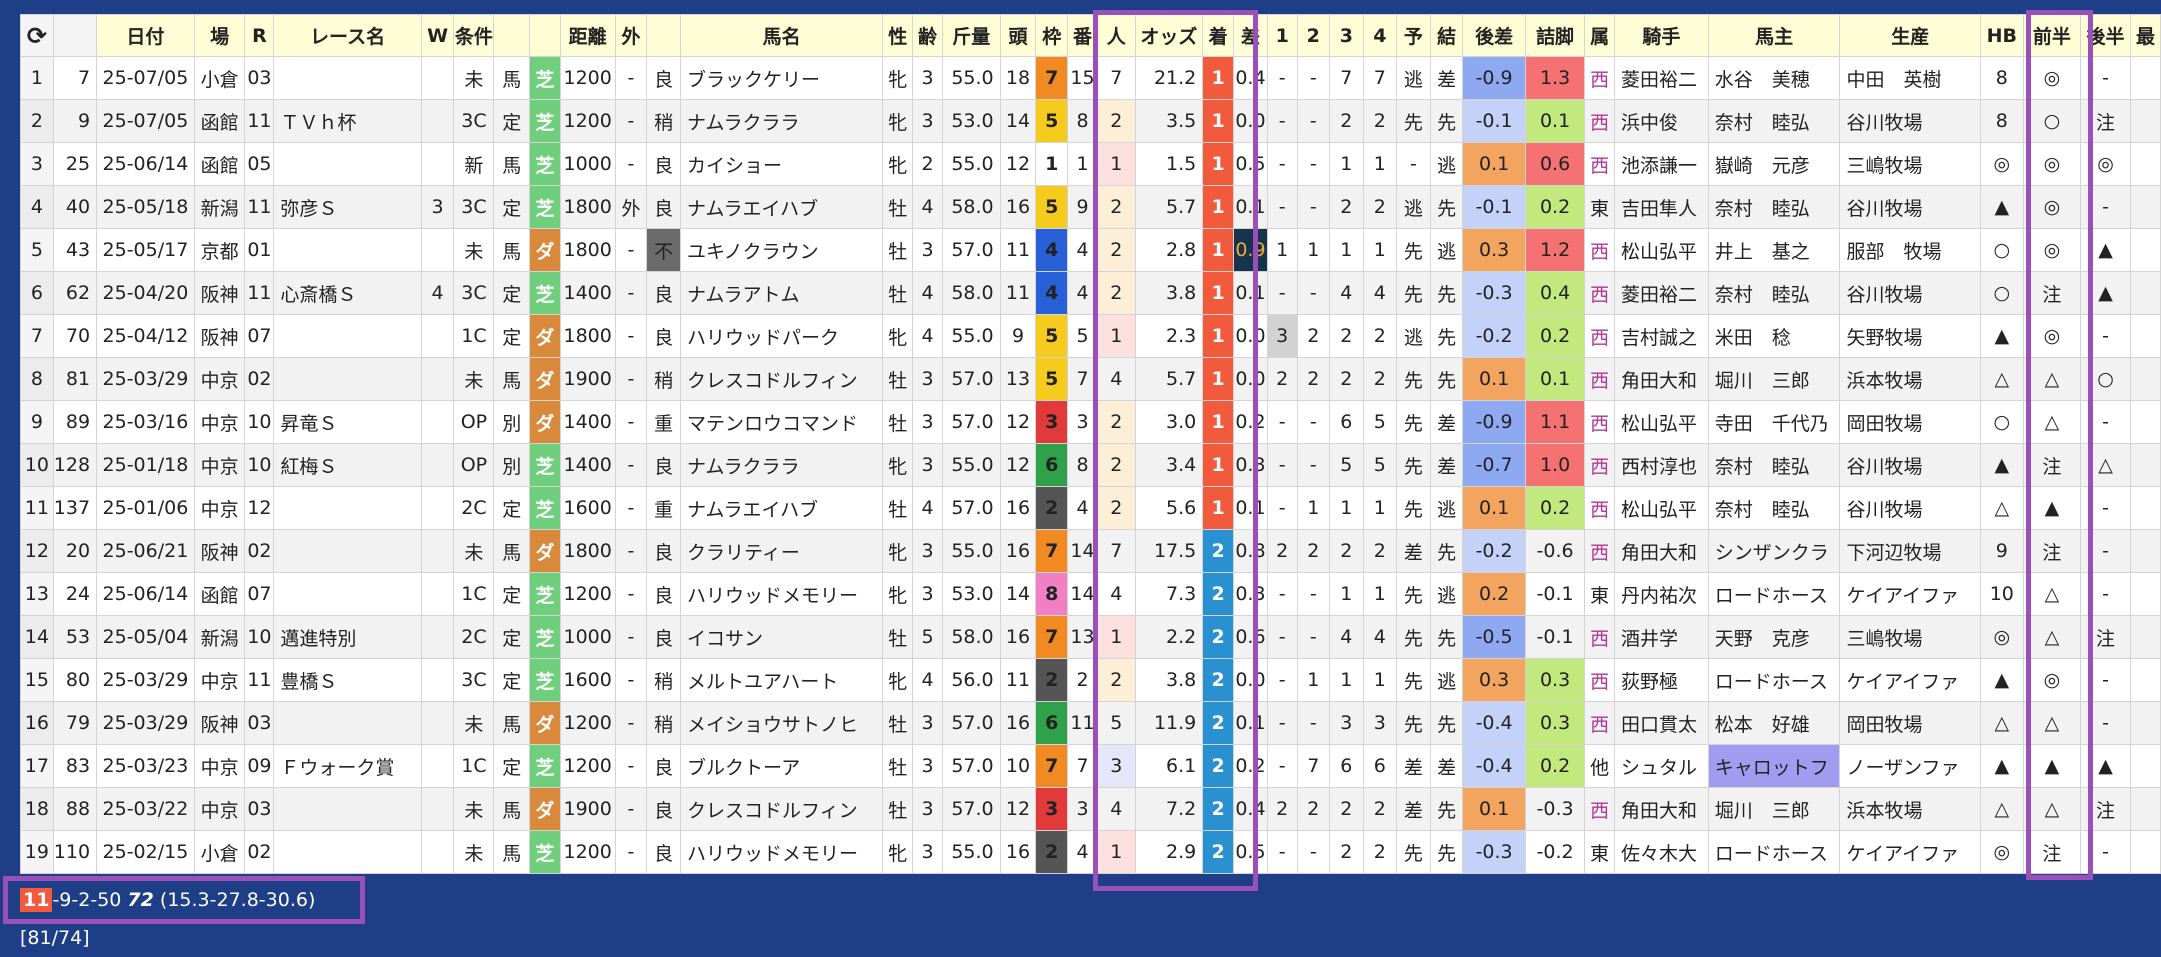 Image resolution: width=2161 pixels, height=957 pixels. Describe the element at coordinates (1018, 336) in the screenshot. I see `cell-field-size: 9` at that location.